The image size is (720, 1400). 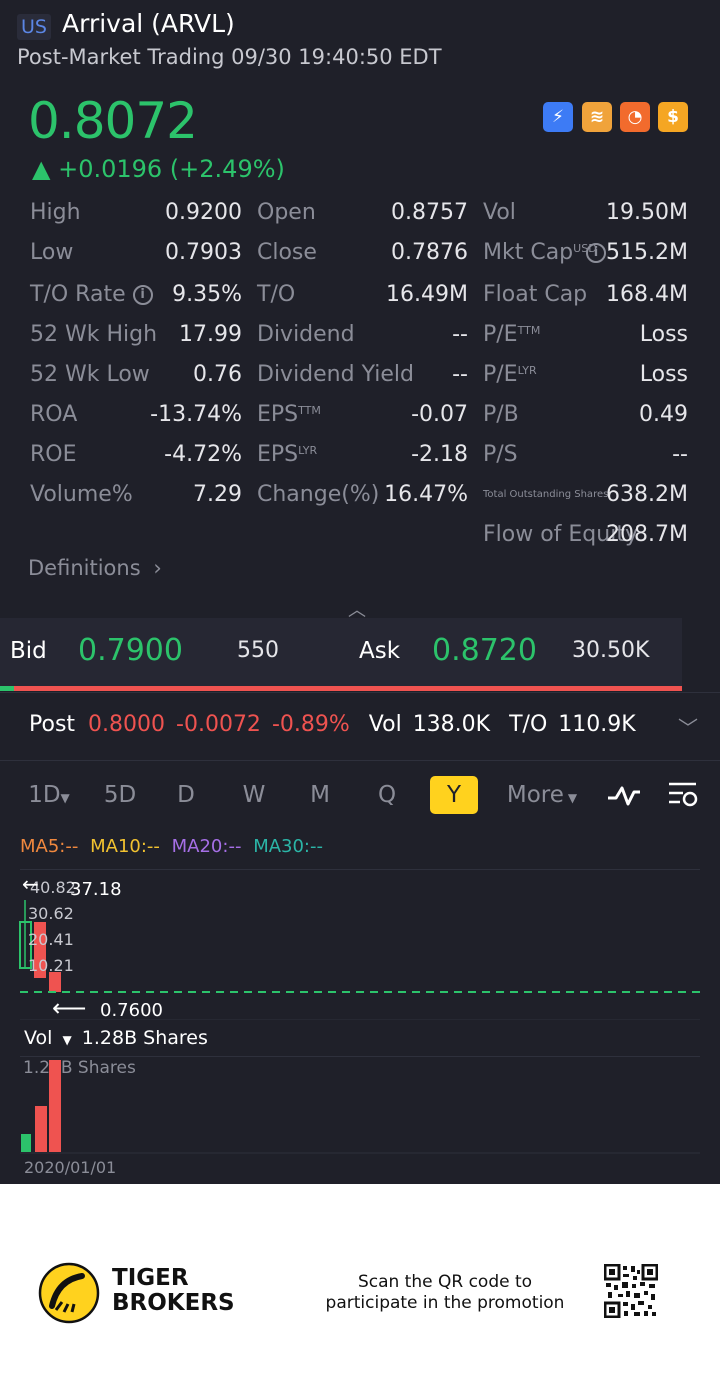 I want to click on stat-total-shares: Total Outstanding Shares 638.2M, so click(x=585, y=494).